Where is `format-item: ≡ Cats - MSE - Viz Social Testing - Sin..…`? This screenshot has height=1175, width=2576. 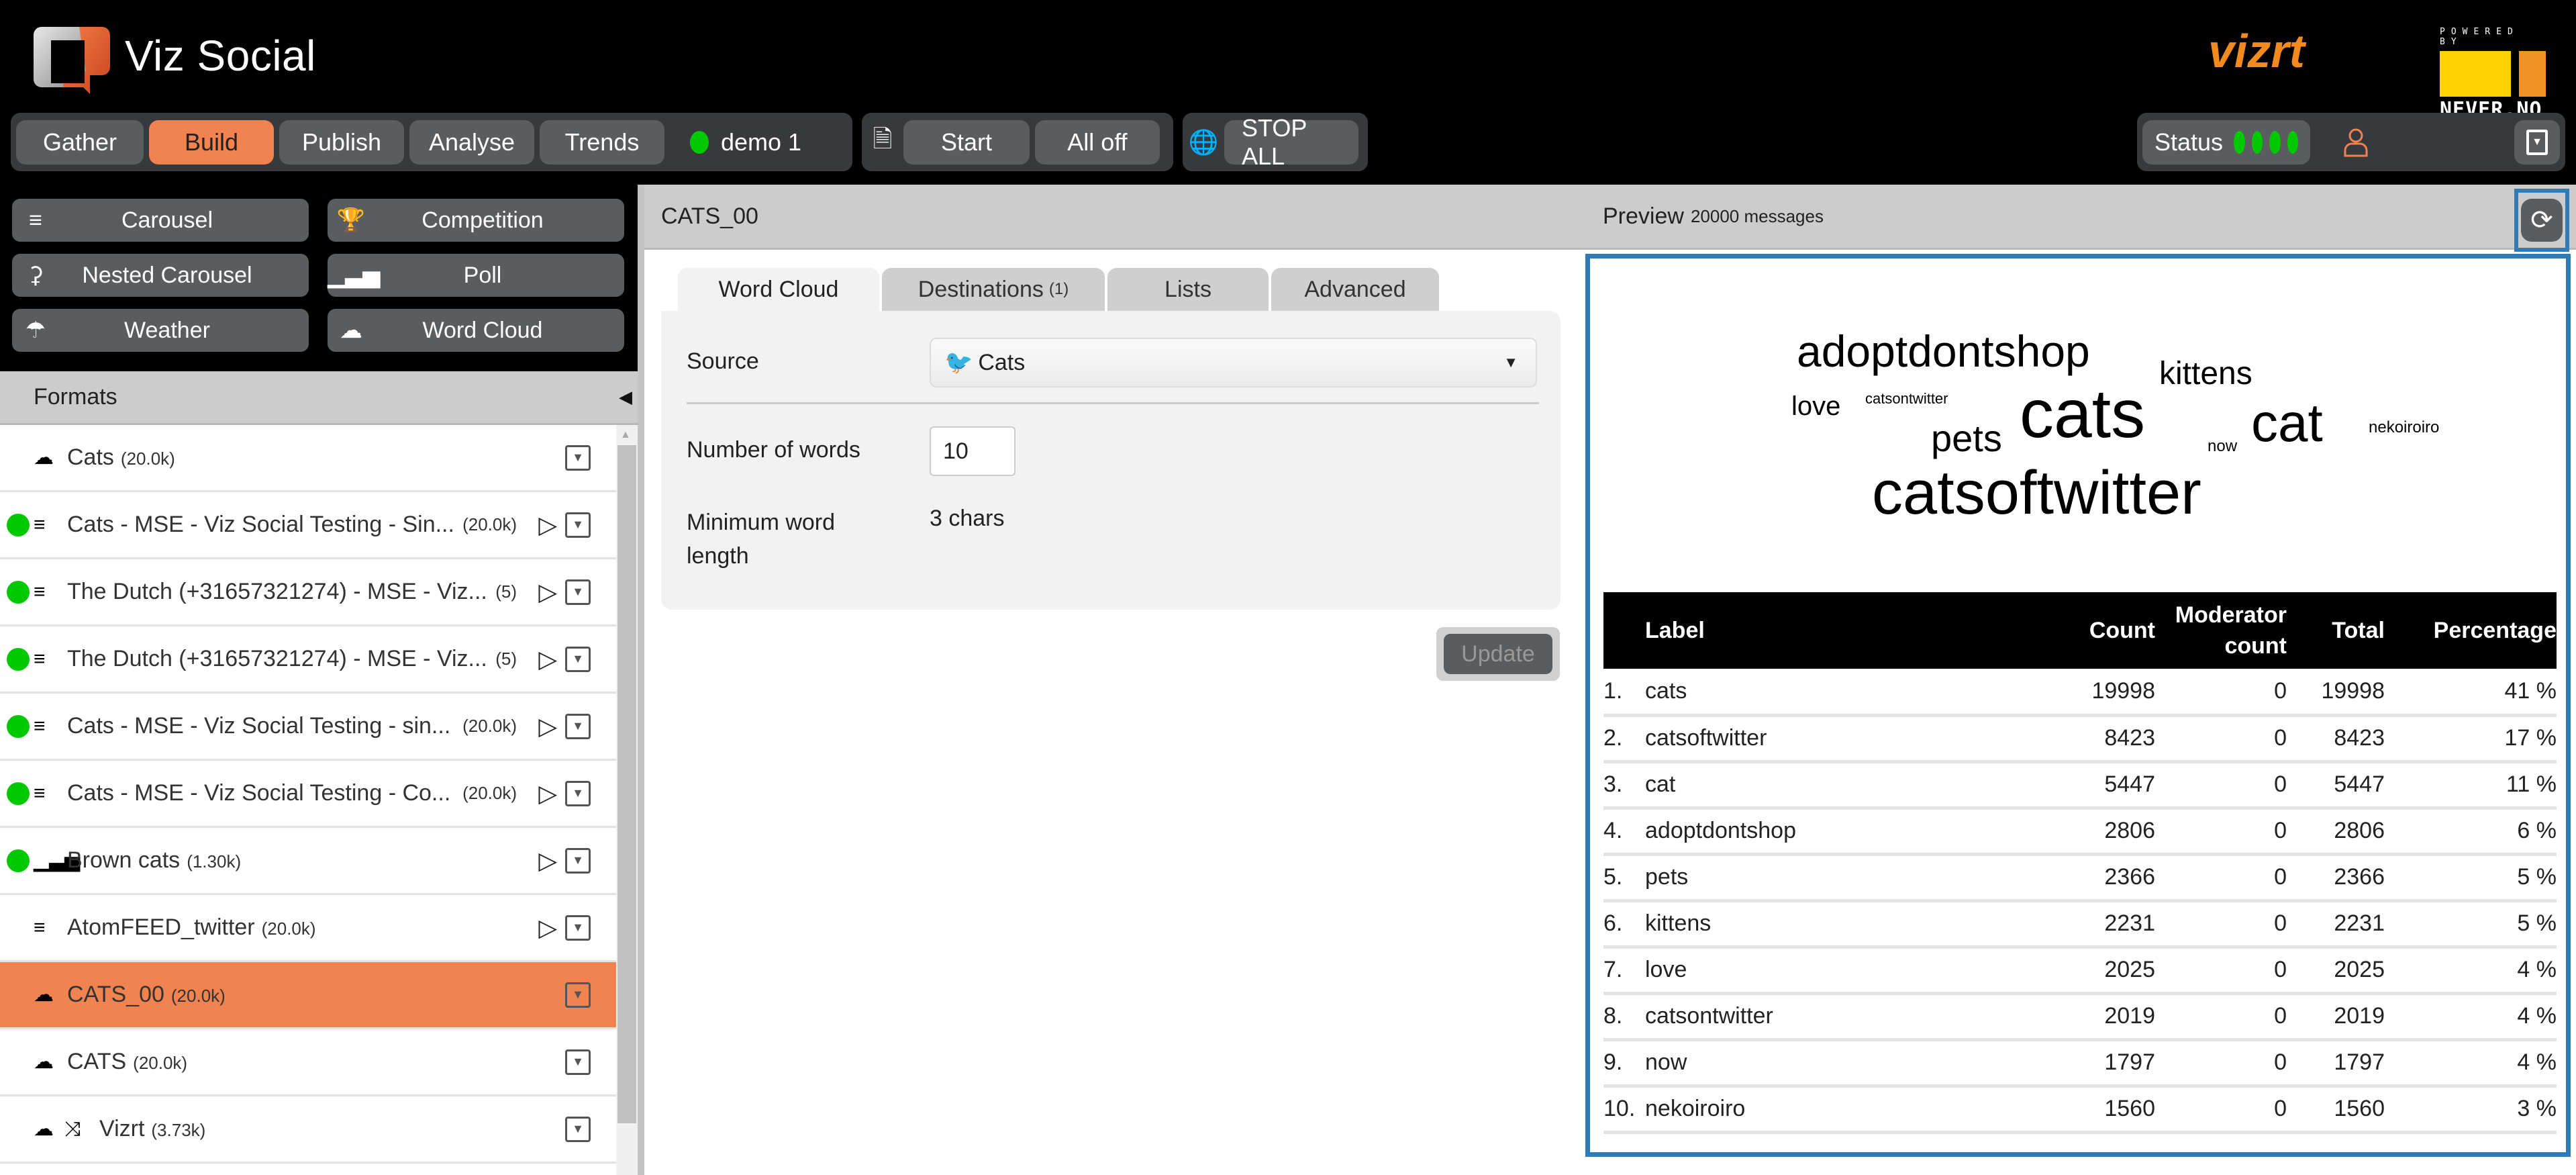
format-item: ≡ Cats - MSE - Viz Social Testing - Sin..… is located at coordinates (308, 525).